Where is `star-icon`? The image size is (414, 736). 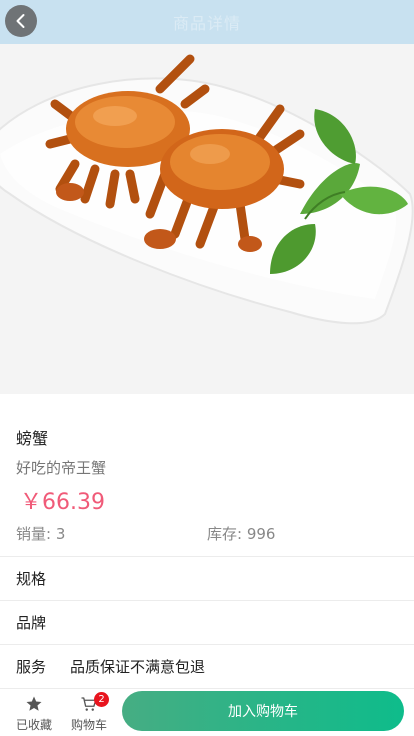
star-icon is located at coordinates (34, 703).